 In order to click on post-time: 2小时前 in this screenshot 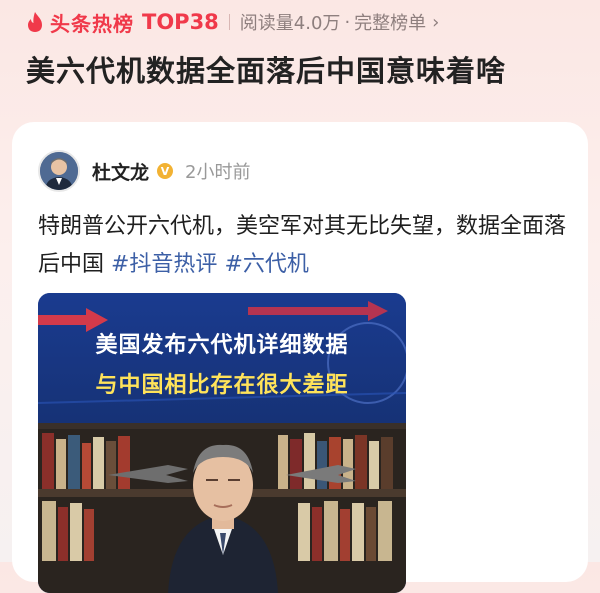, I will do `click(218, 172)`.